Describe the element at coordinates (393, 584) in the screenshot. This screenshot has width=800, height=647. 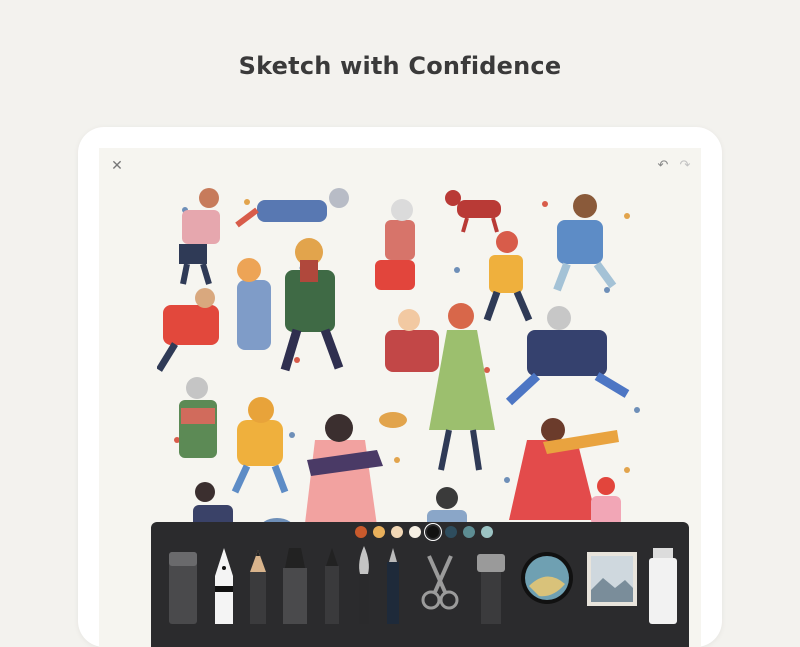
I see `fine-liner-tool` at that location.